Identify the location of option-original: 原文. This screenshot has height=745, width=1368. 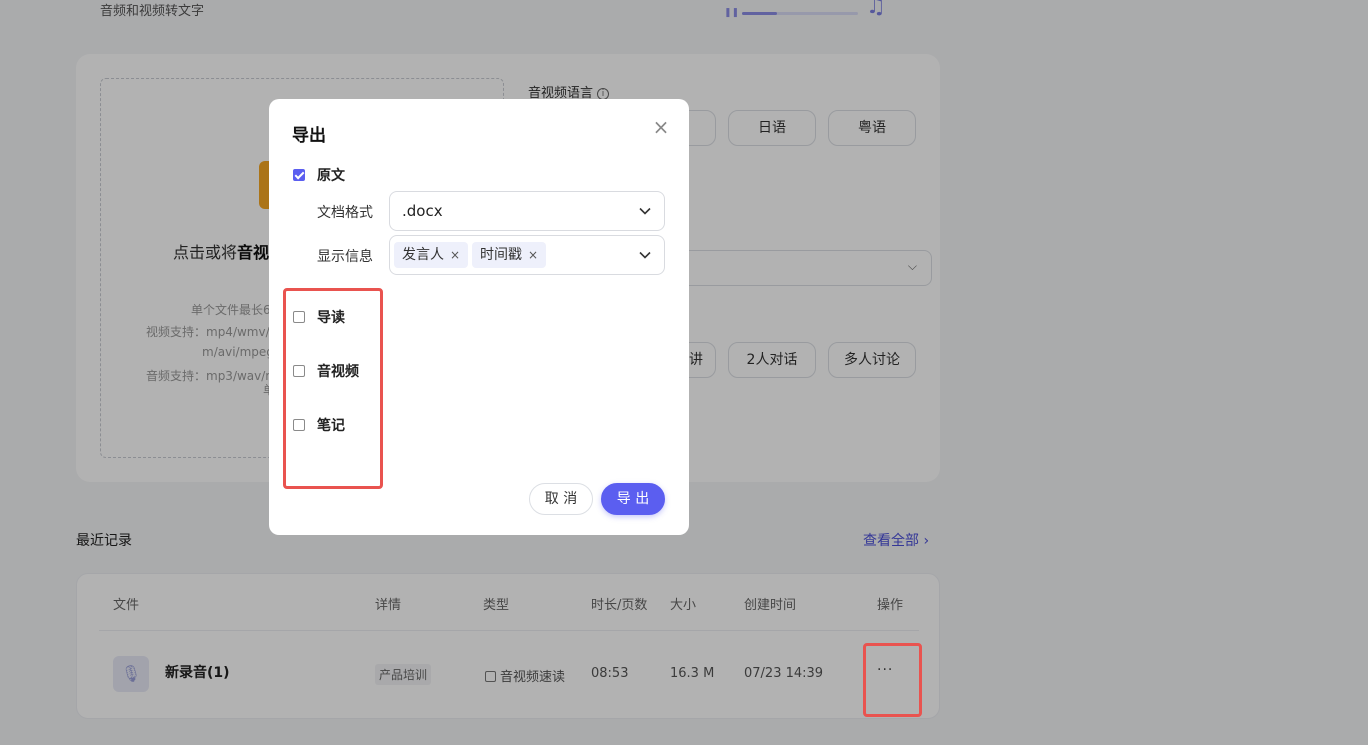
(319, 175).